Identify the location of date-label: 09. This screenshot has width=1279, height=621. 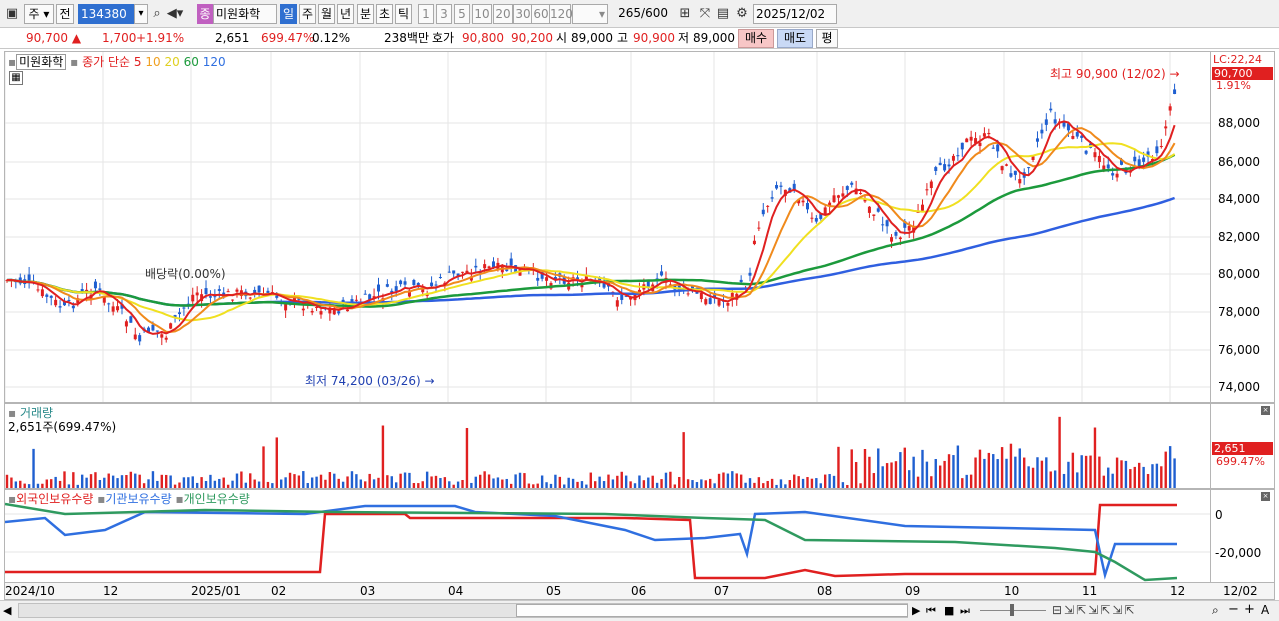
(913, 591).